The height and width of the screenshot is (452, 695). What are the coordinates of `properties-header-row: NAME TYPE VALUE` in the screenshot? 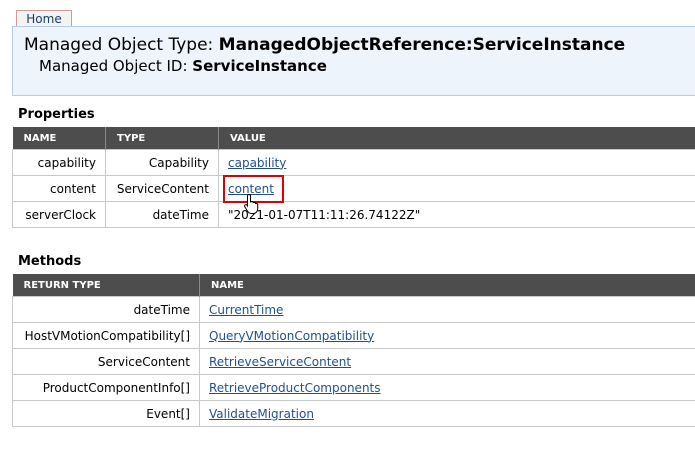 It's located at (353, 138).